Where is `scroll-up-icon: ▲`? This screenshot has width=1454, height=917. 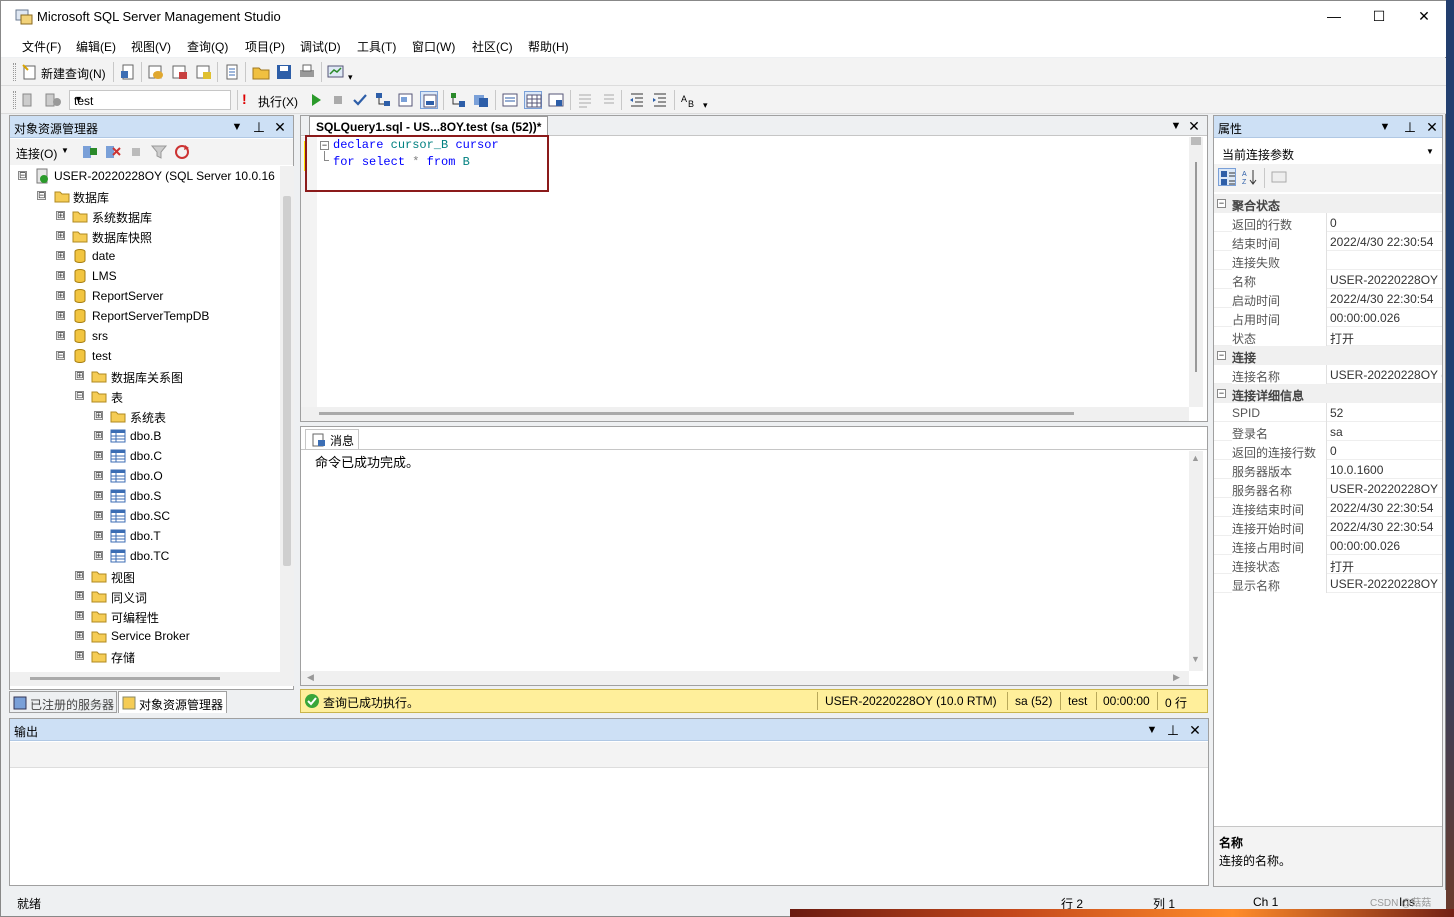
scroll-up-icon: ▲ is located at coordinates (1195, 458).